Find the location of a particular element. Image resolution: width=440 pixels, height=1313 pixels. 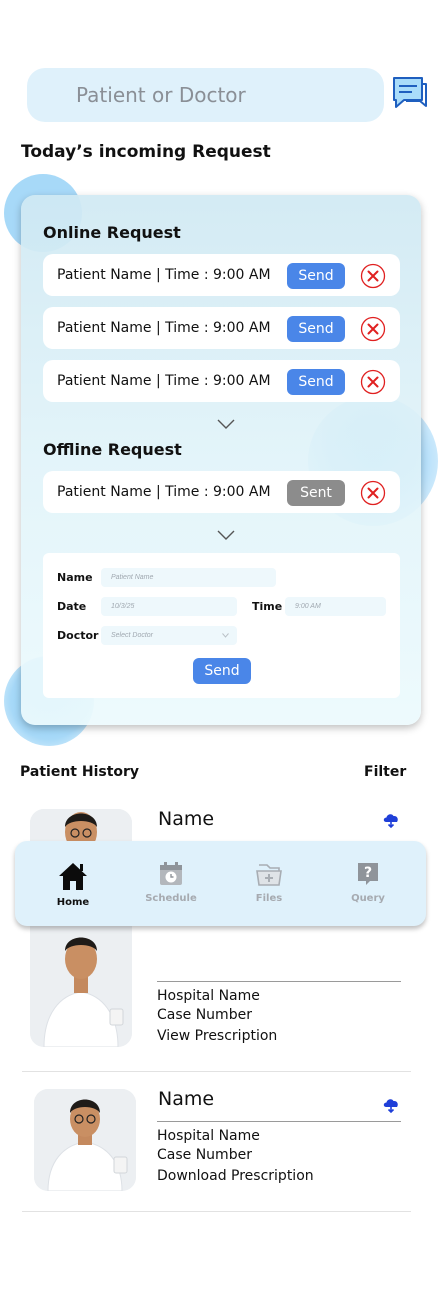

name-field: Patient Name is located at coordinates (188, 577).